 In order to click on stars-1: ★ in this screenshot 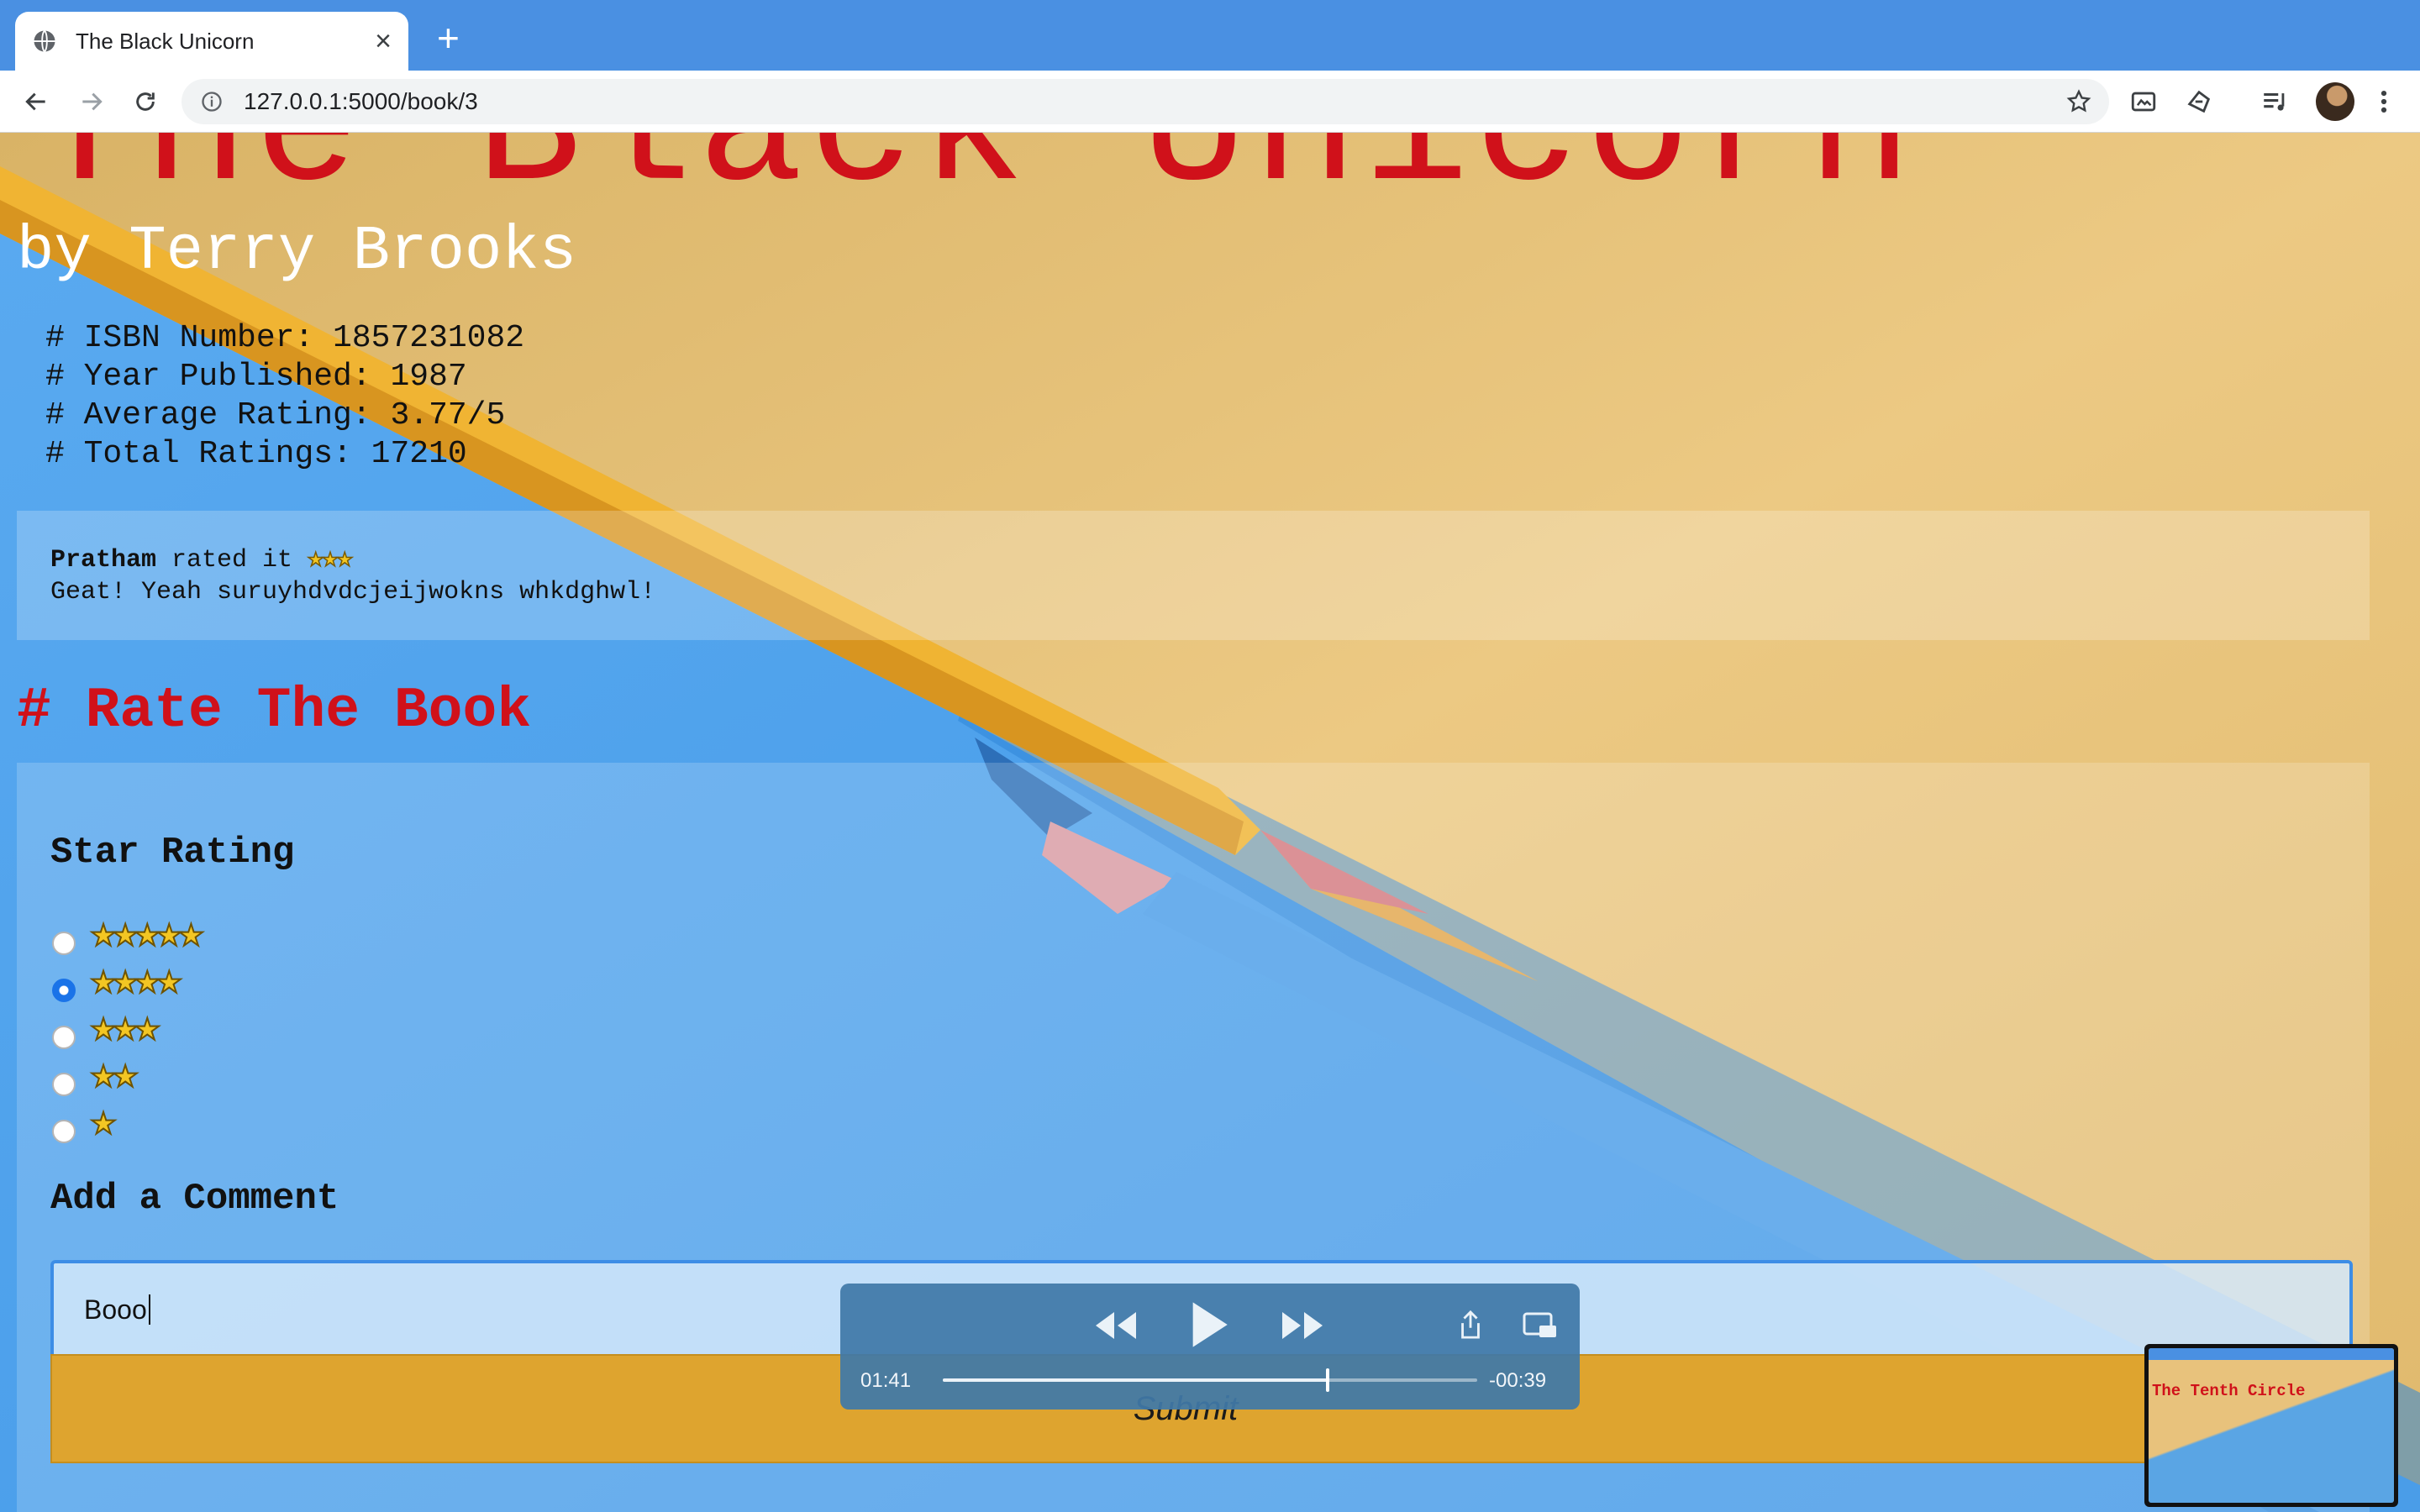, I will do `click(103, 1123)`.